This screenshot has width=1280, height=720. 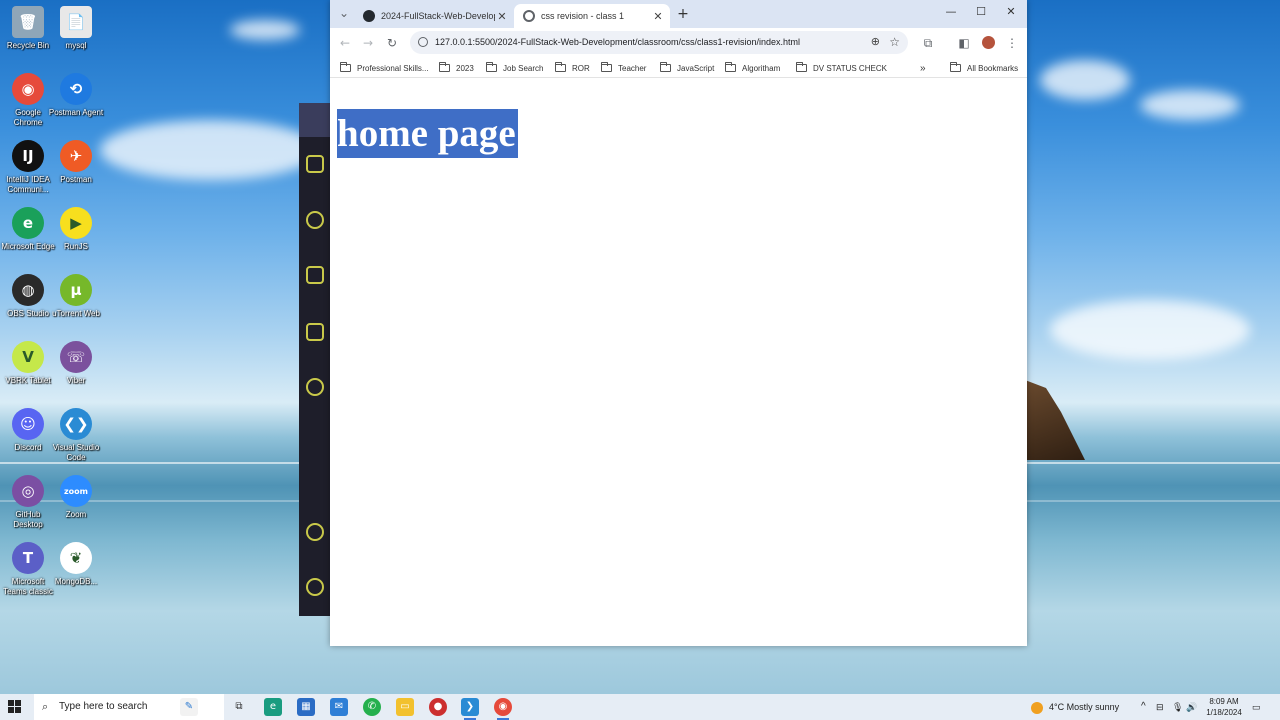 What do you see at coordinates (76, 491) in the screenshot?
I see `app-icon: zoom` at bounding box center [76, 491].